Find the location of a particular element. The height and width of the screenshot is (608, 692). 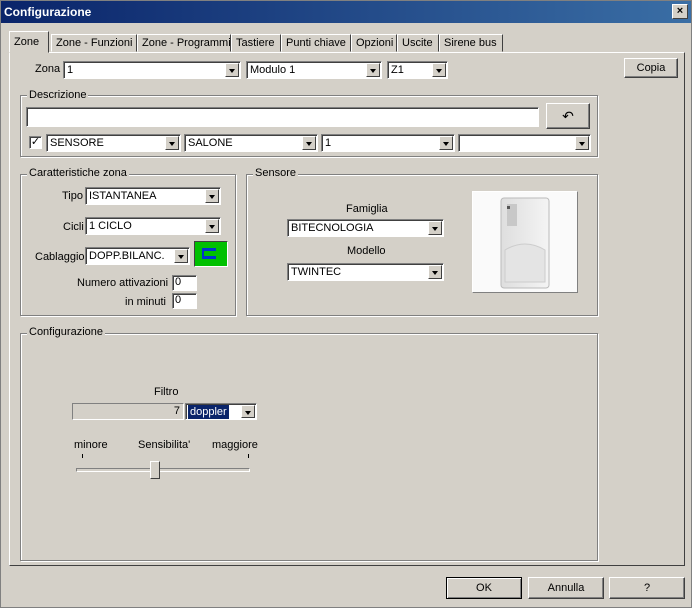

undo-arrow-icon: ↶ is located at coordinates (568, 116).